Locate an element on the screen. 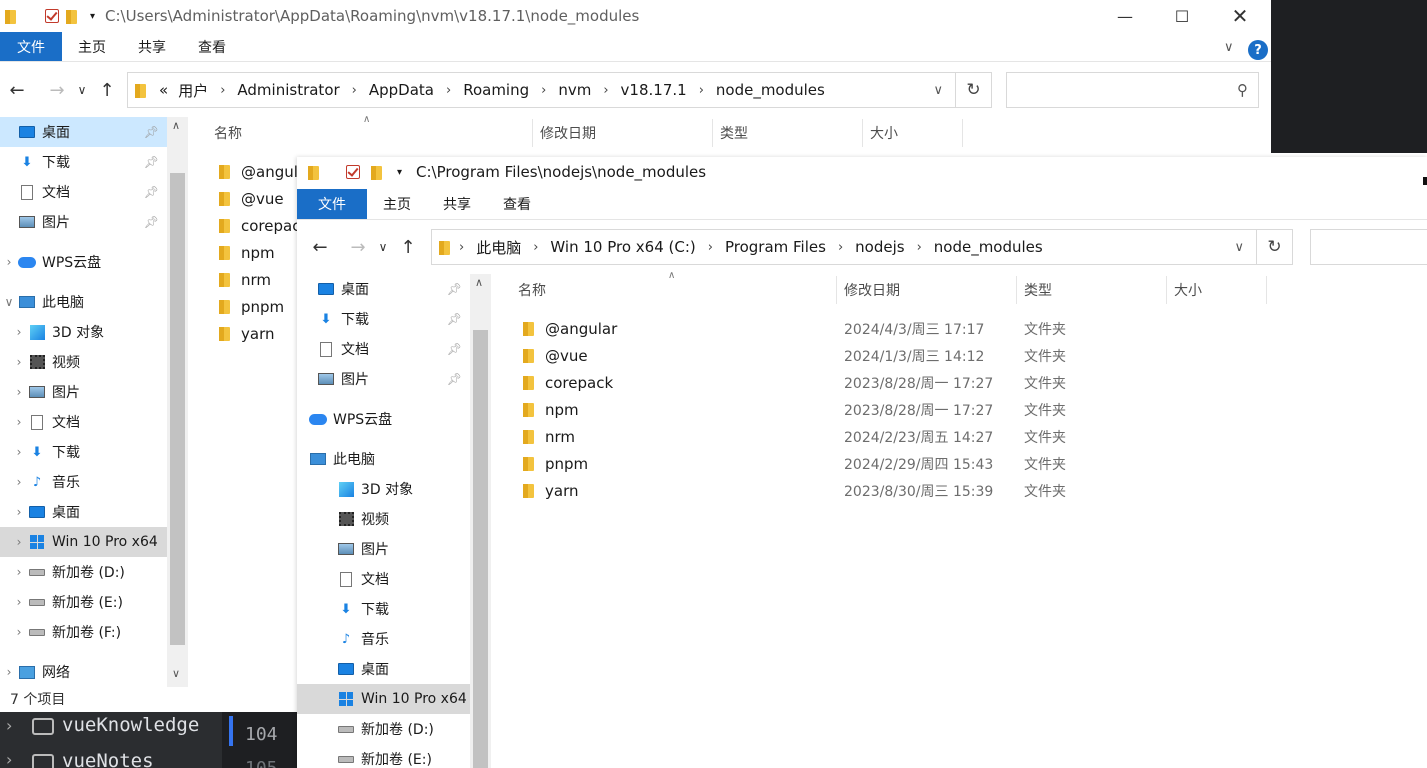 The width and height of the screenshot is (1427, 768). crumb-appdata: AppData is located at coordinates (401, 90).